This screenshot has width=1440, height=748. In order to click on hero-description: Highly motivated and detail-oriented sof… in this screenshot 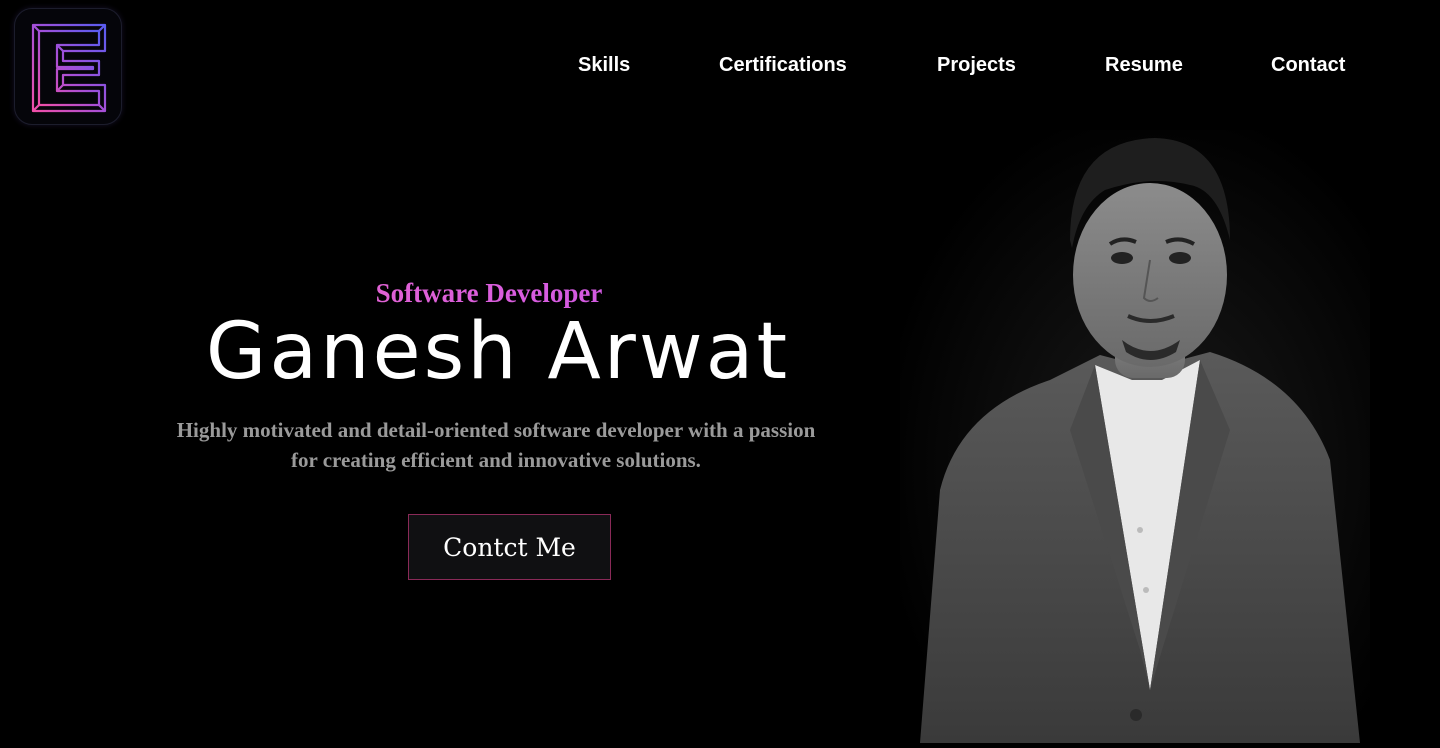, I will do `click(496, 445)`.